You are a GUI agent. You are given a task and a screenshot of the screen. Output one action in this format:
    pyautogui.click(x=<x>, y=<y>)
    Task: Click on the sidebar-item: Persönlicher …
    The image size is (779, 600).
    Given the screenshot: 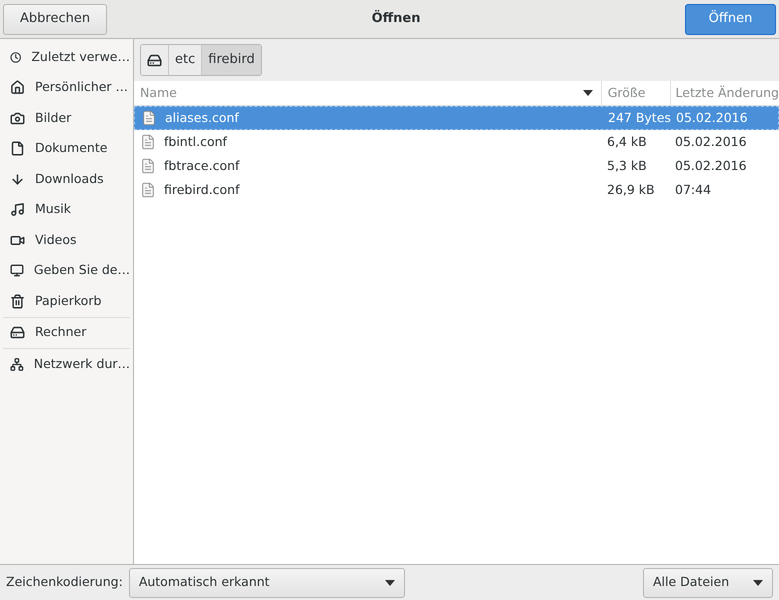 What is the action you would take?
    pyautogui.click(x=66, y=87)
    